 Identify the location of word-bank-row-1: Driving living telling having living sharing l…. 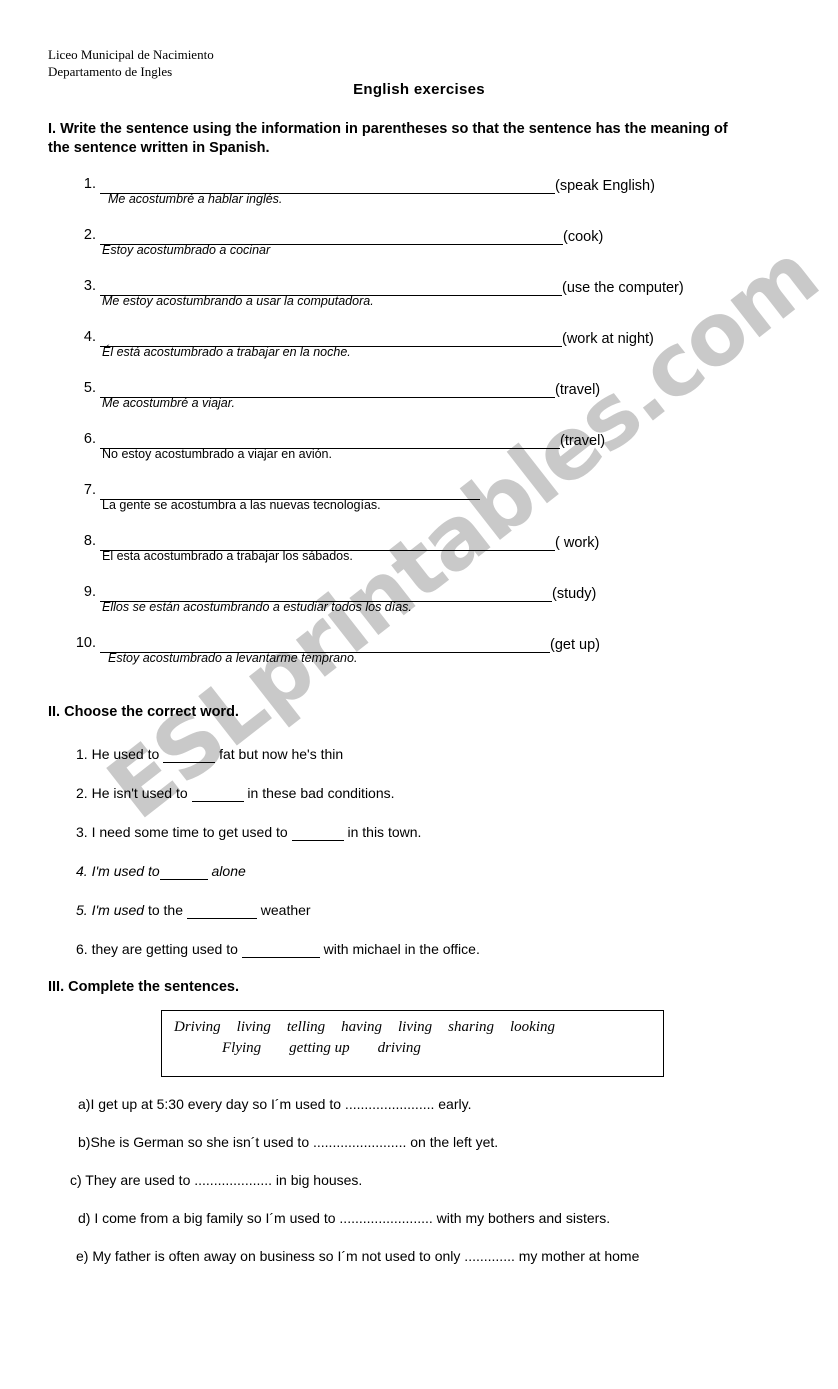
(372, 1027).